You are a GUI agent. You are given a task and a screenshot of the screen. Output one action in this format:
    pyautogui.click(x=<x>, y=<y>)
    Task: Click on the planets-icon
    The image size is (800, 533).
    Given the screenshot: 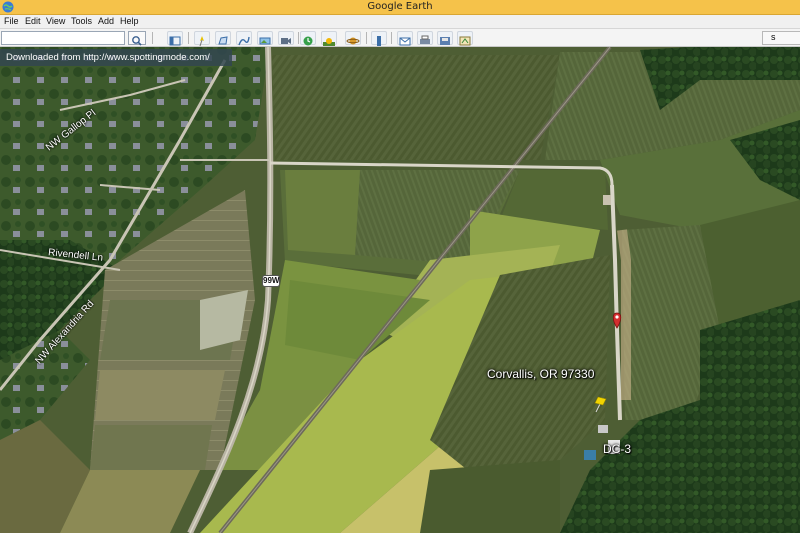 What is the action you would take?
    pyautogui.click(x=353, y=41)
    